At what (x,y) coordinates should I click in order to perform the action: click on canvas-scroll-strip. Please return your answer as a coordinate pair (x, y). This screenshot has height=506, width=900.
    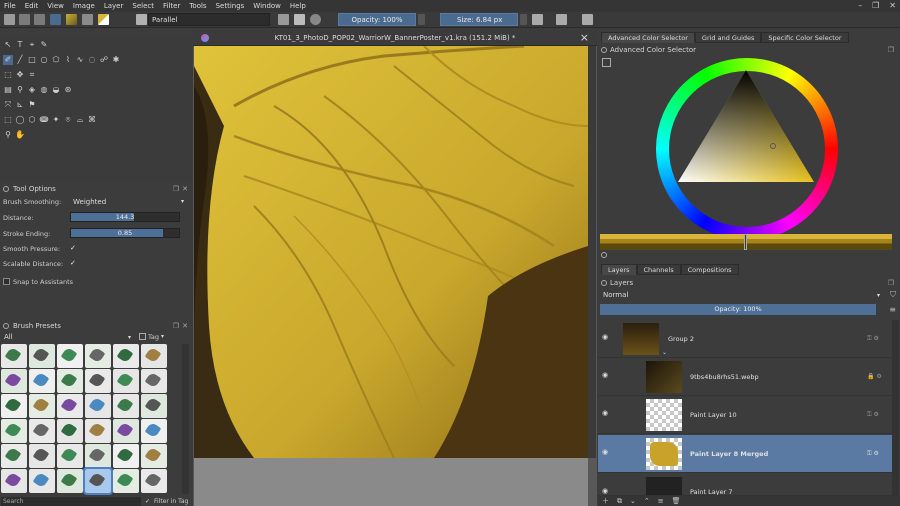
    Looking at the image, I should click on (391, 482).